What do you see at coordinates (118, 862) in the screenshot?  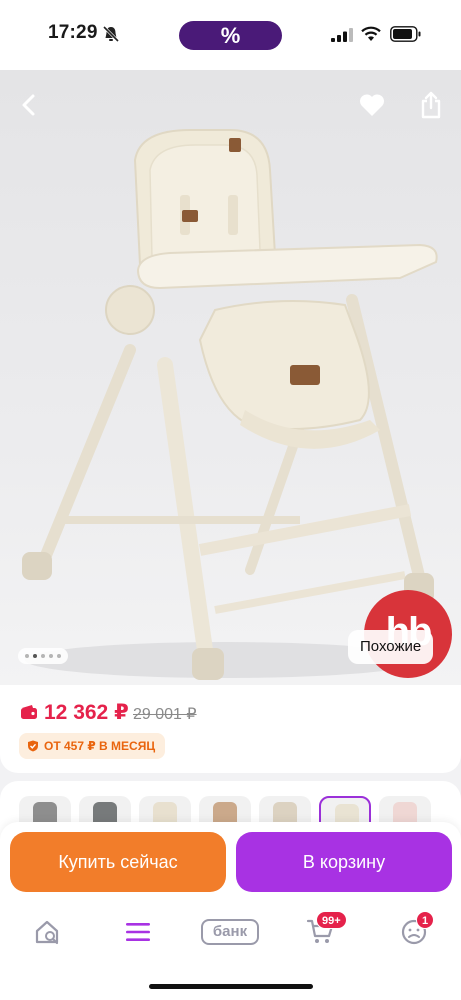 I see `buy-now-button: Купить сейчас` at bounding box center [118, 862].